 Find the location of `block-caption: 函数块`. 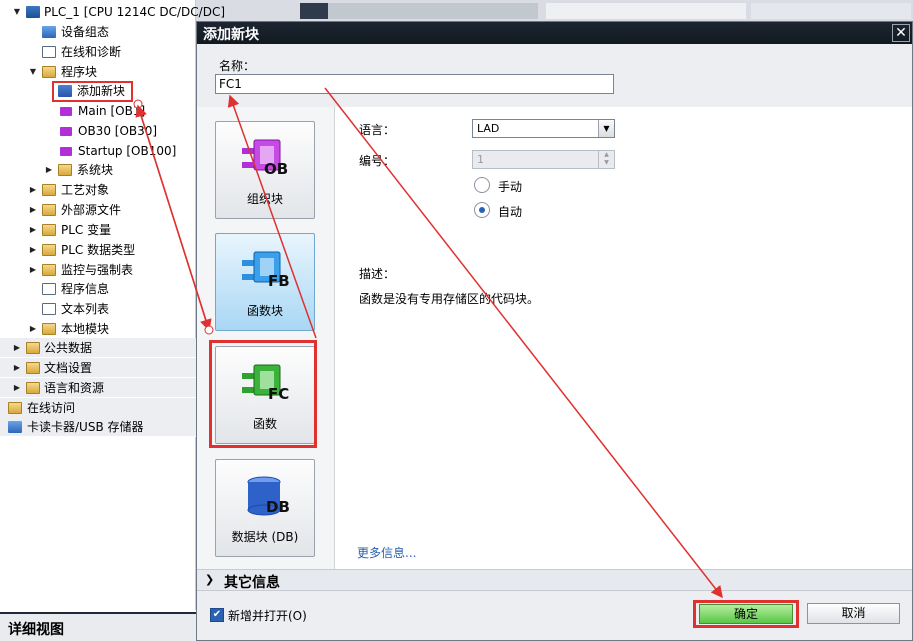

block-caption: 函数块 is located at coordinates (264, 311).